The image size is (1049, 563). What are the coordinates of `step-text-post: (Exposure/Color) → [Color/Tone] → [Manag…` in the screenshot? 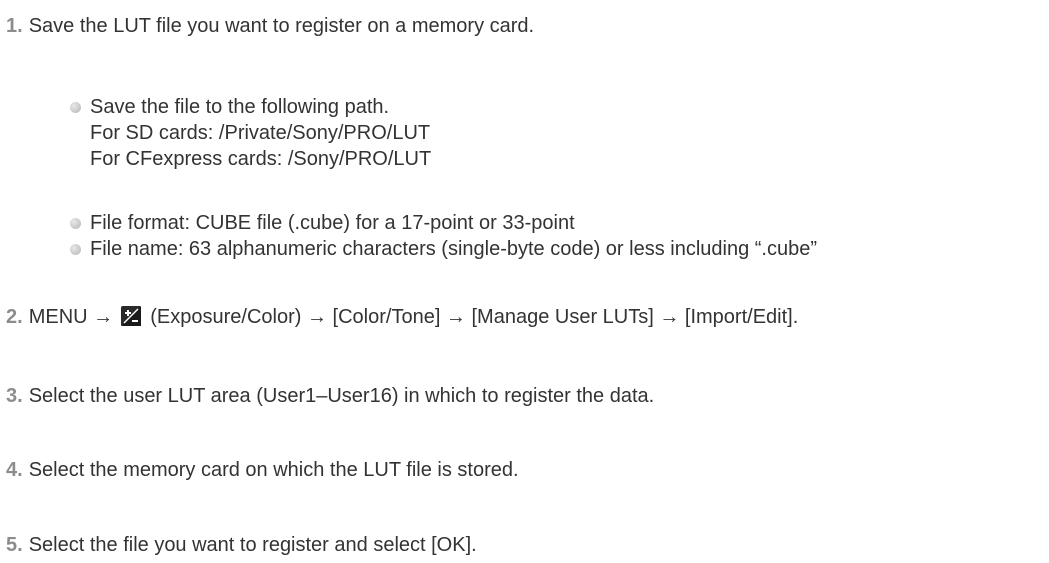 It's located at (474, 317).